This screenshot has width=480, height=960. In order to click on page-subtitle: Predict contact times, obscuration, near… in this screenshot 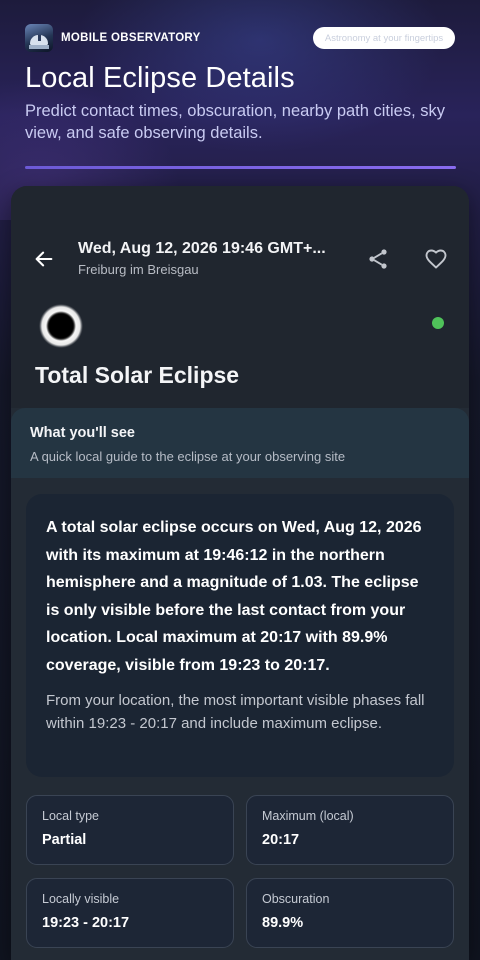, I will do `click(235, 122)`.